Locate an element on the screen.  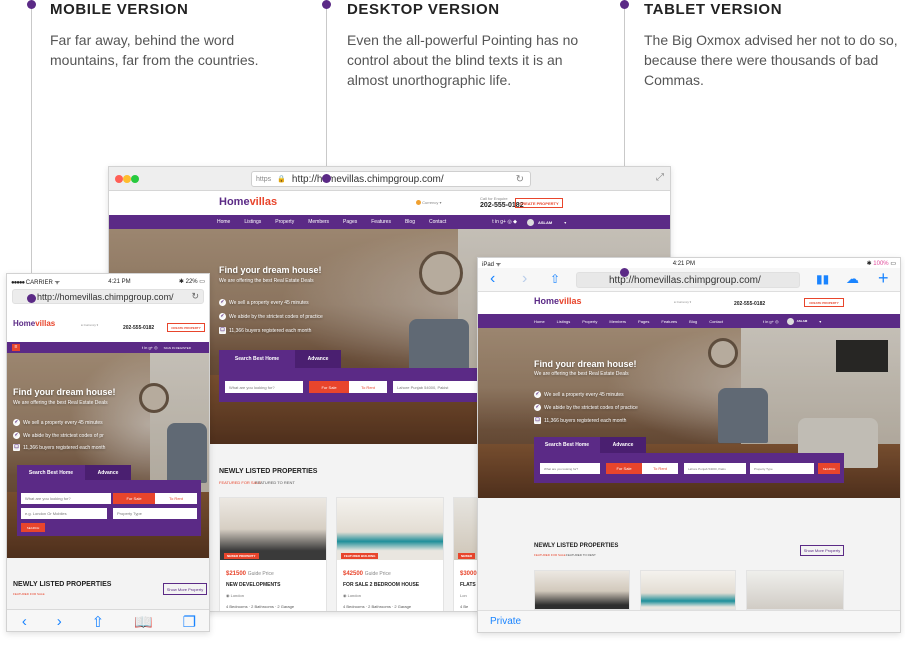
nav-members: Members is located at coordinates (318, 222).